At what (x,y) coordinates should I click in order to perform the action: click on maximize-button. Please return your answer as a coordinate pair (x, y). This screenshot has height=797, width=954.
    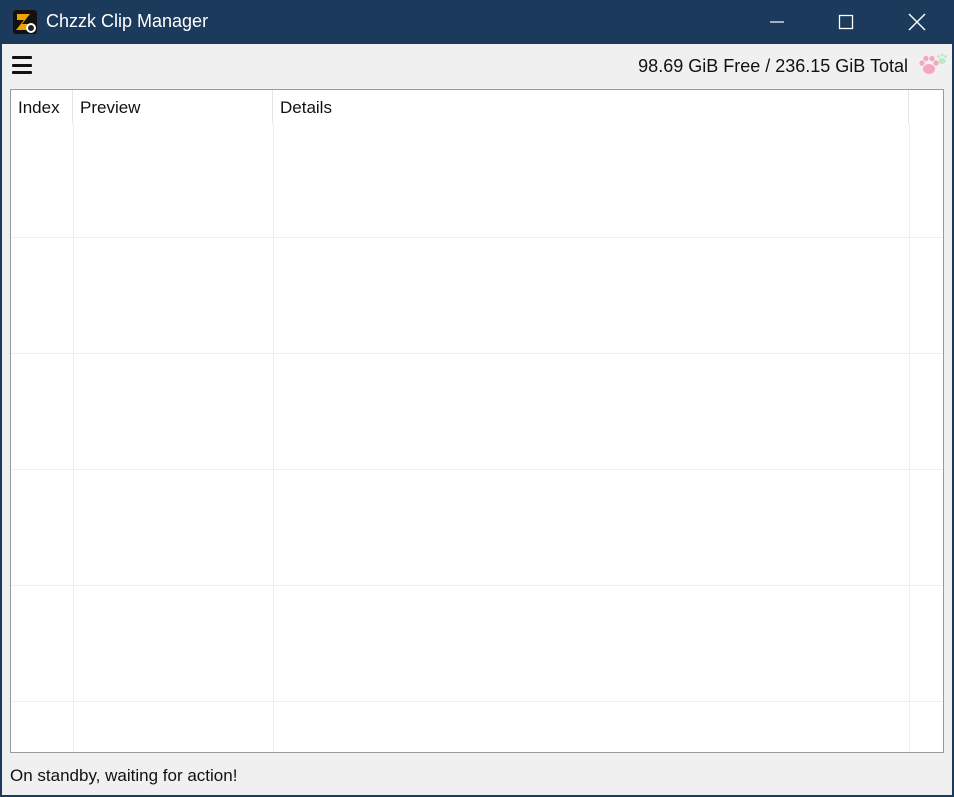
    Looking at the image, I should click on (846, 22).